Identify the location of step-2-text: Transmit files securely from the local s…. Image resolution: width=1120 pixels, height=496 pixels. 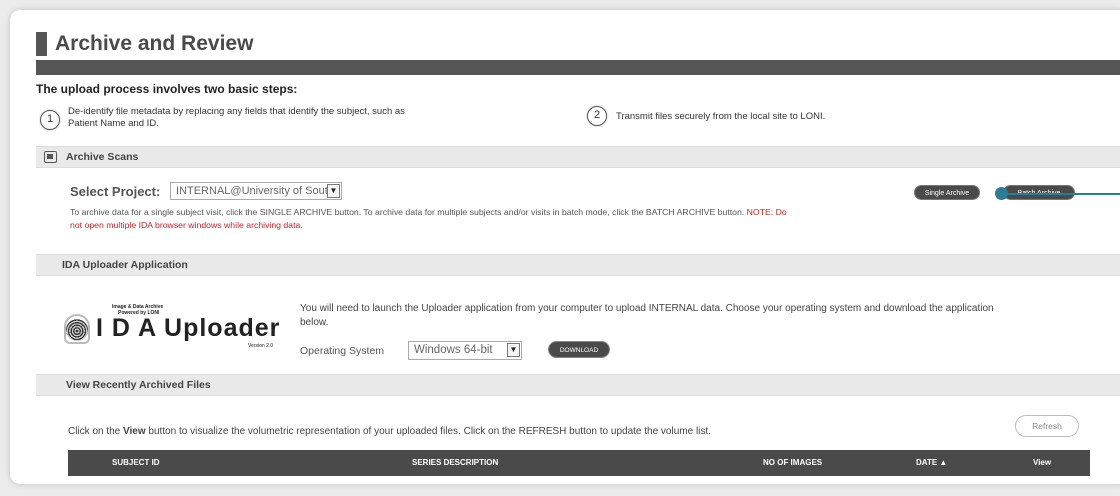
(721, 116).